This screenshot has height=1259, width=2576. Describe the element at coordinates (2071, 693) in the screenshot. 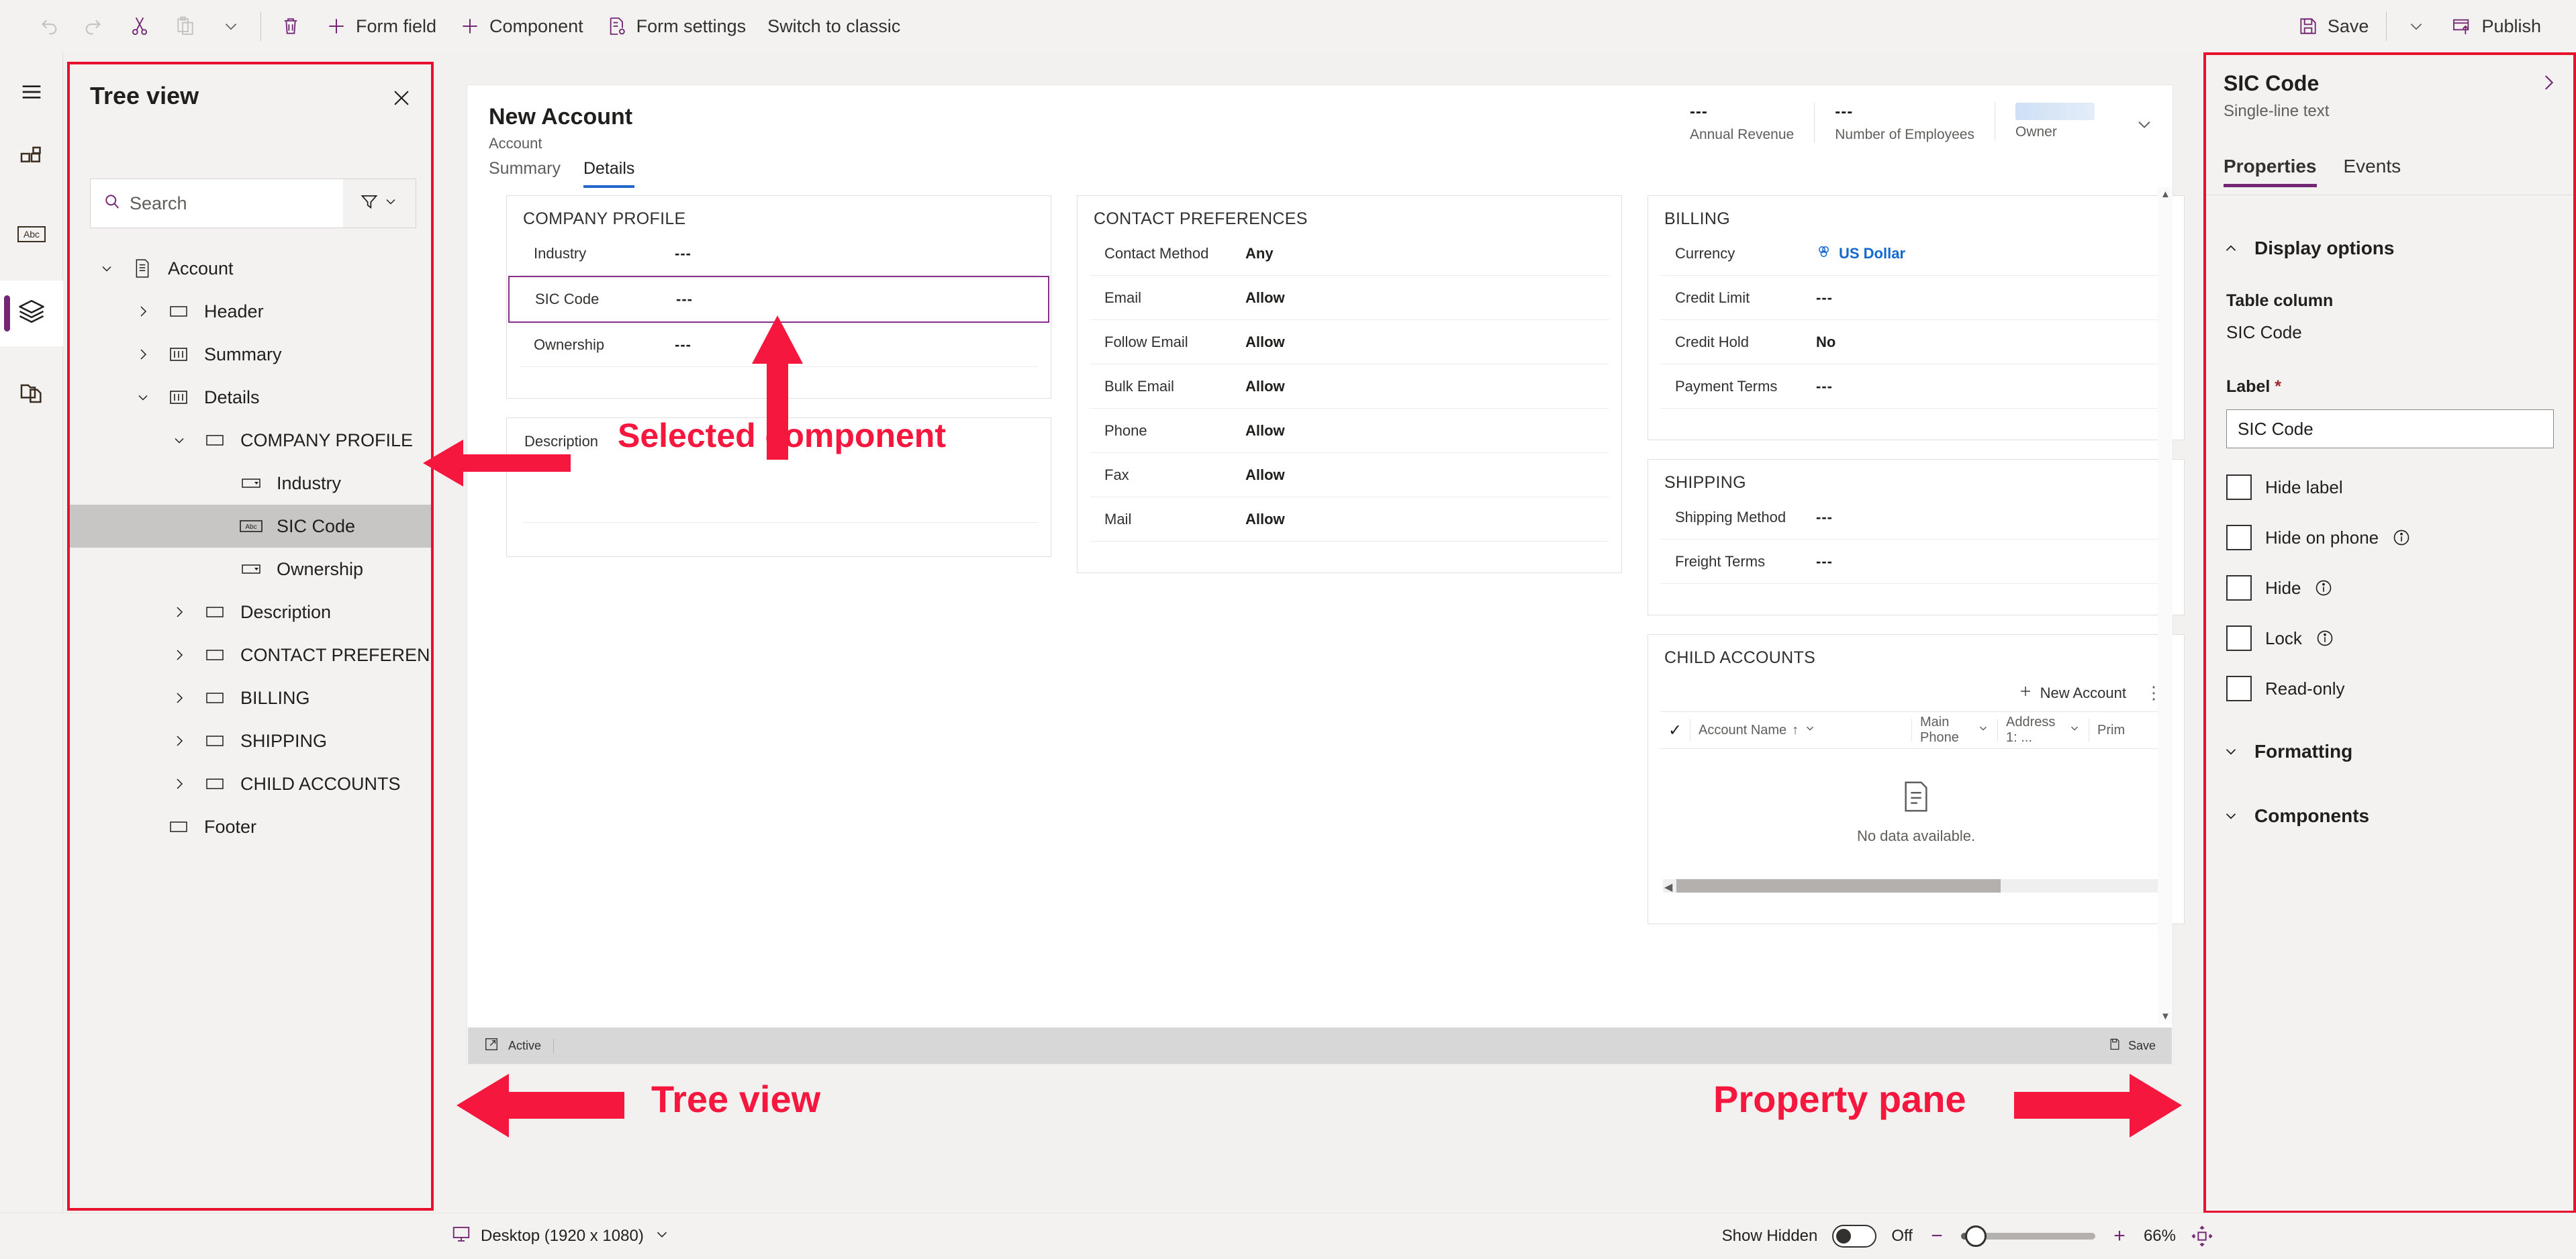

I see `new-account-button: New Account` at that location.